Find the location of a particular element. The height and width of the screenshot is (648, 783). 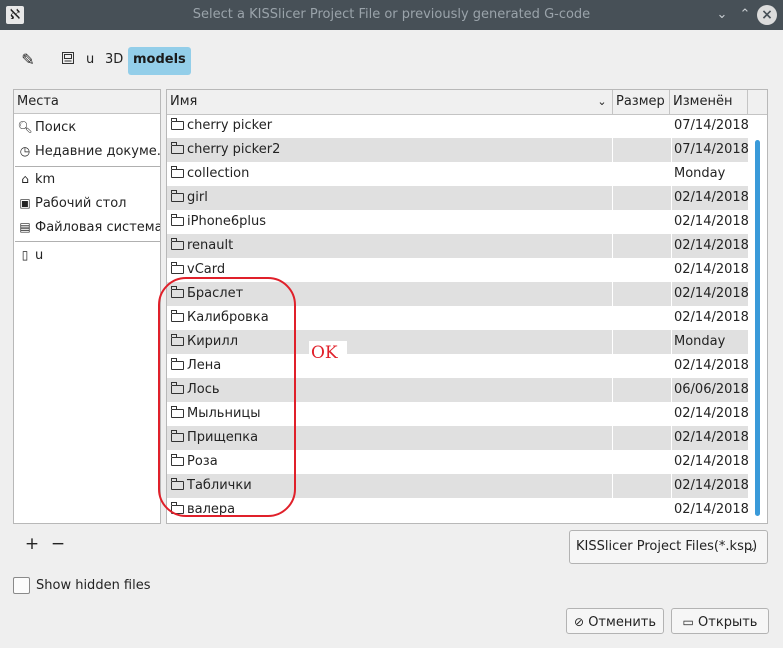

file-row: iPhone6plus 02/14/2018 is located at coordinates (457, 222).